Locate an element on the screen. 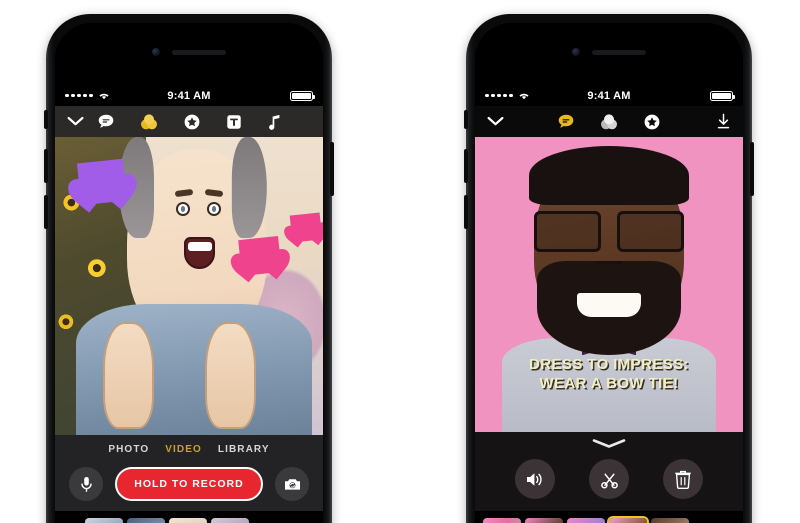  speaker-volume-icon is located at coordinates (534, 479).